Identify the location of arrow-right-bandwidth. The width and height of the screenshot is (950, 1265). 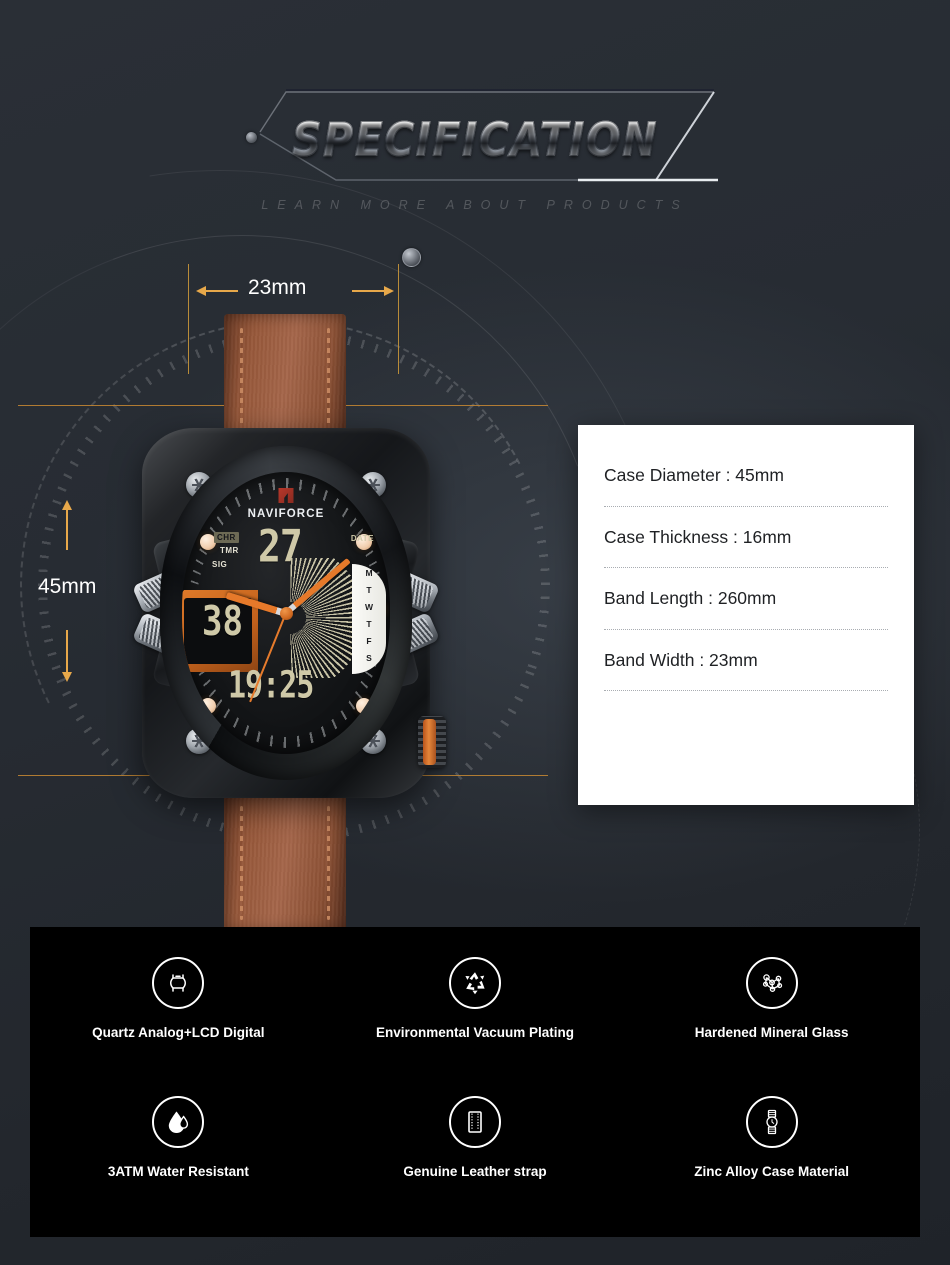
(373, 291).